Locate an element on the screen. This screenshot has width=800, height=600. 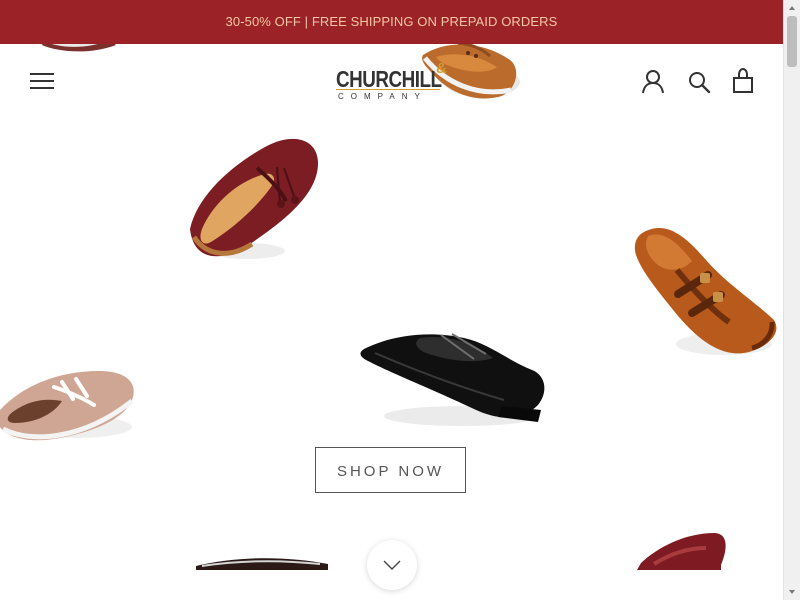
site-header: CHURCHILL & COMPANY is located at coordinates (391, 82).